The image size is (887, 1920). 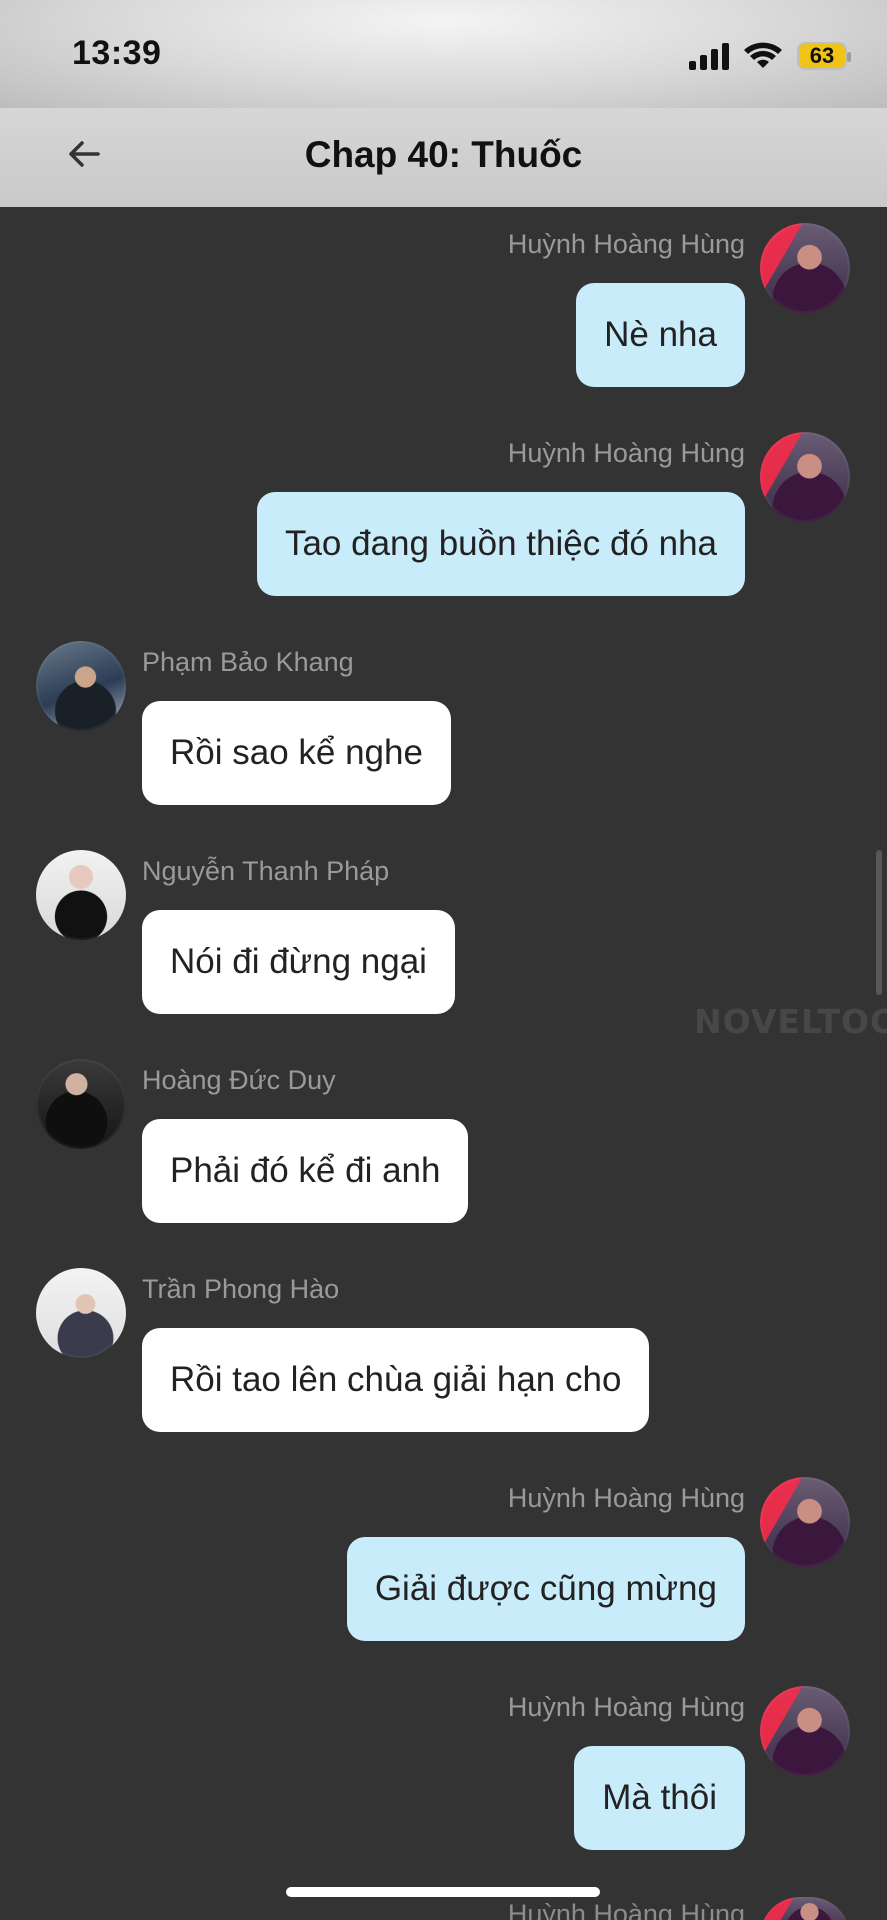 What do you see at coordinates (443, 1908) in the screenshot?
I see `message-row-partial: Huỳnh Hoàng Hùng` at bounding box center [443, 1908].